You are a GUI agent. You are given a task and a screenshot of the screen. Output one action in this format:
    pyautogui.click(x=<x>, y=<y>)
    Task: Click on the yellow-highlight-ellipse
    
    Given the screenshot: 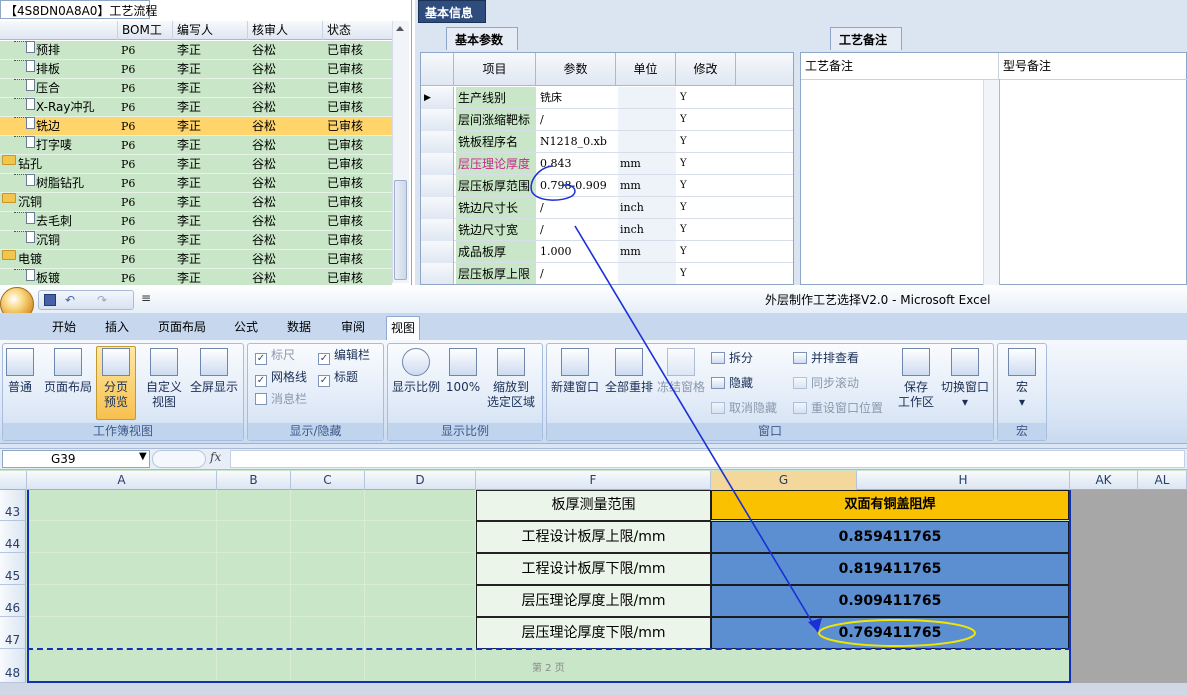 What is the action you would take?
    pyautogui.click(x=897, y=633)
    